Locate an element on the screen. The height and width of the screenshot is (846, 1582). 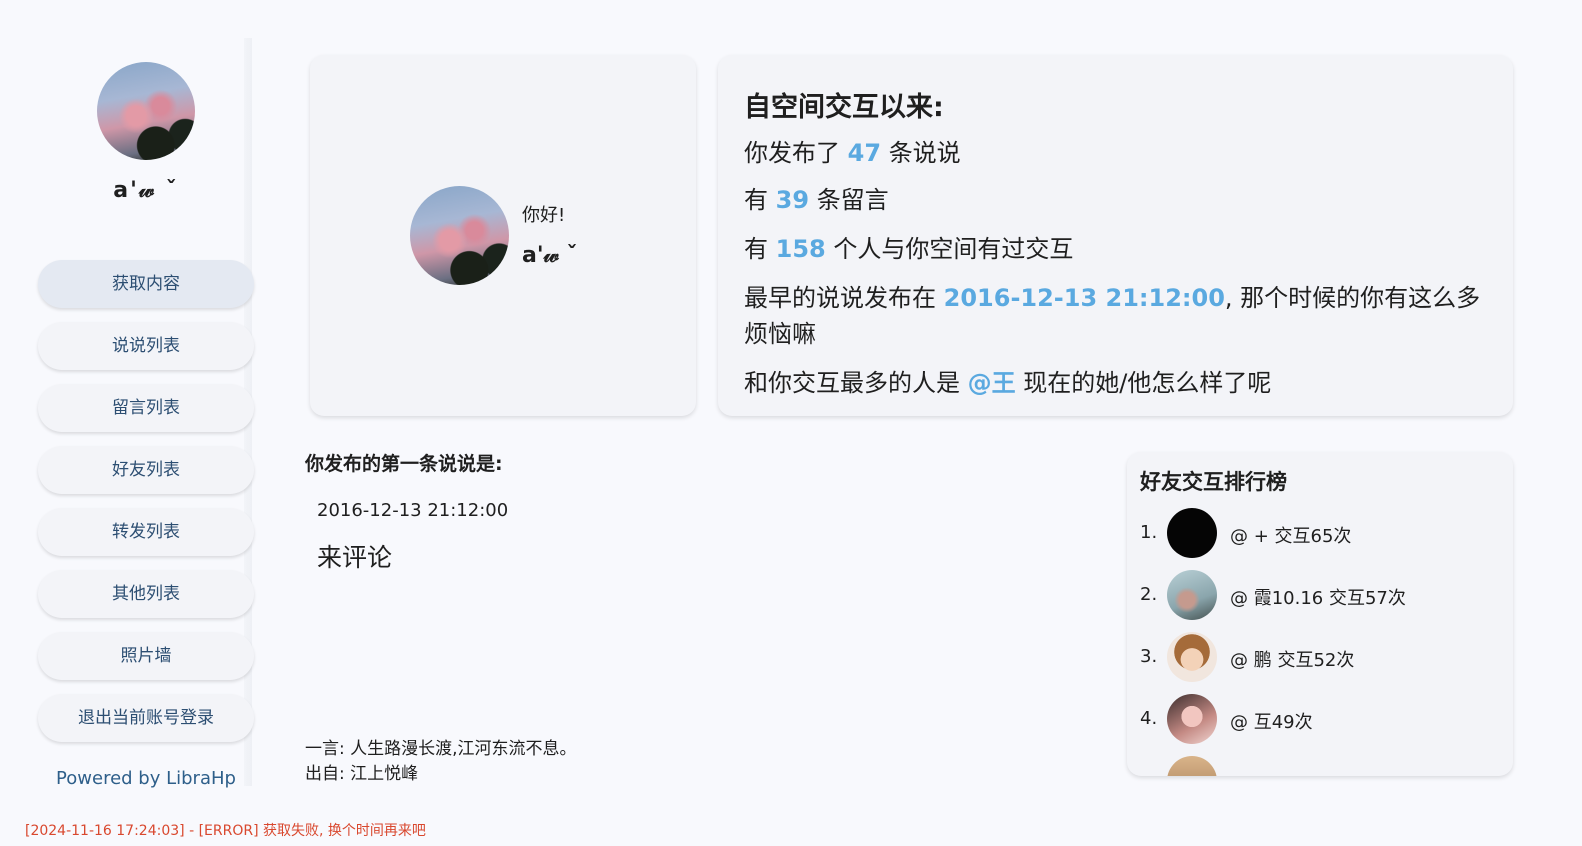
stat-top-suffix: 现在的她/他怎么样了呢 is located at coordinates (1147, 383).